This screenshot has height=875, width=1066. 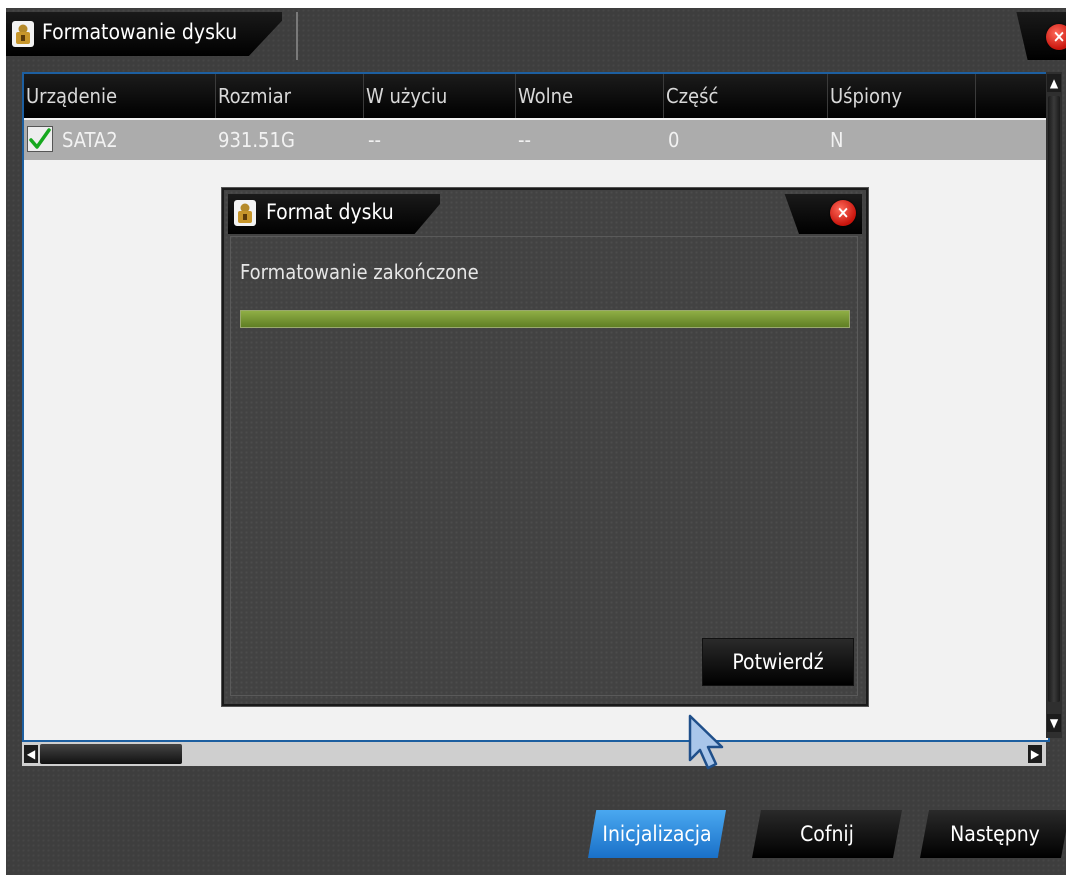 I want to click on column-header: Rozmiar, so click(x=290, y=96).